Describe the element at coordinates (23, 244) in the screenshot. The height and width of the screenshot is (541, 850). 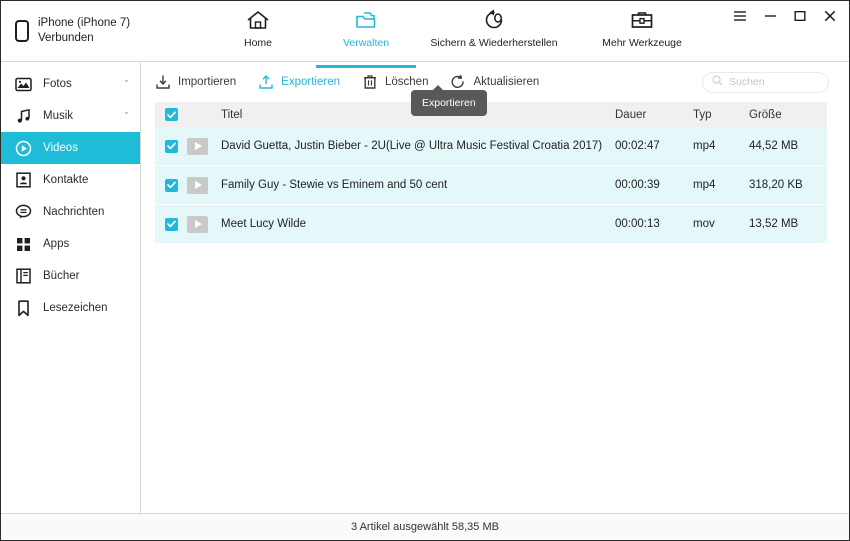
I see `apps-icon` at that location.